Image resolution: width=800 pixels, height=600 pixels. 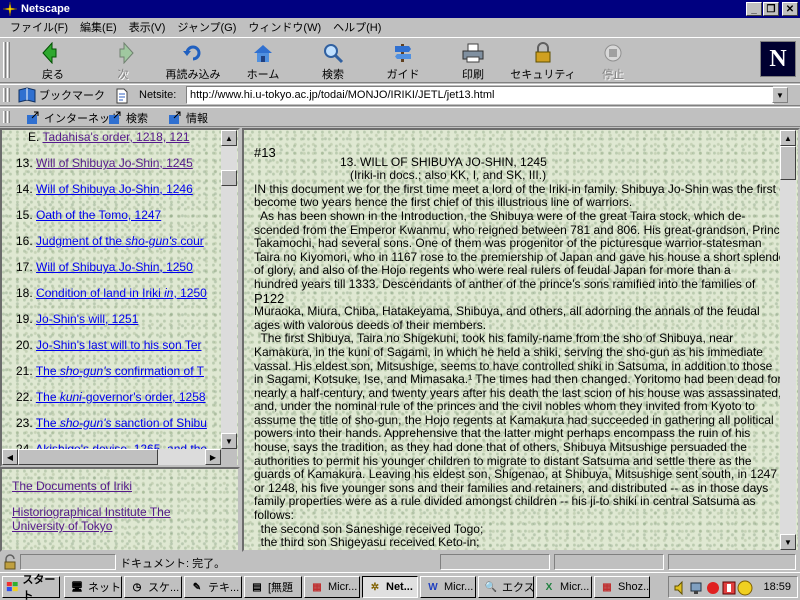 What do you see at coordinates (790, 9) in the screenshot?
I see `close-button: ✕` at bounding box center [790, 9].